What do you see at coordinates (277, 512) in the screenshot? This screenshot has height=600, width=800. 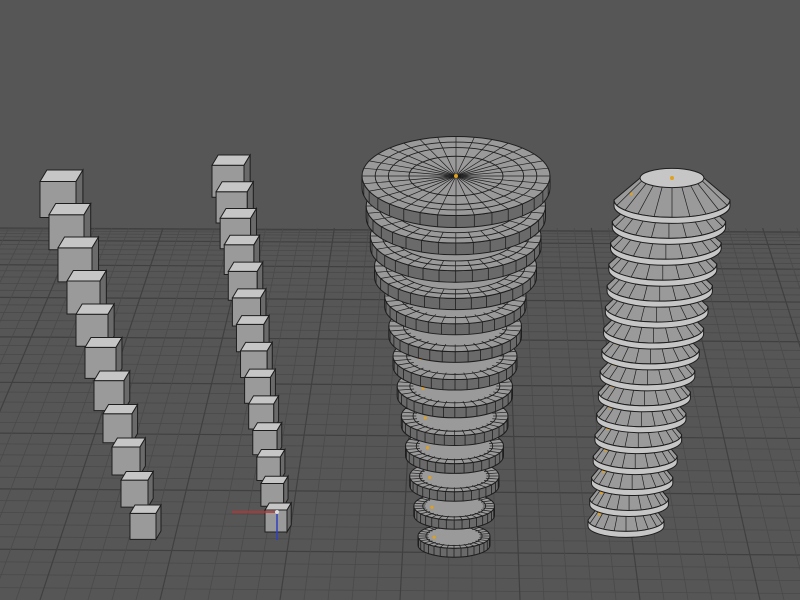 I see `gizmo-origin` at bounding box center [277, 512].